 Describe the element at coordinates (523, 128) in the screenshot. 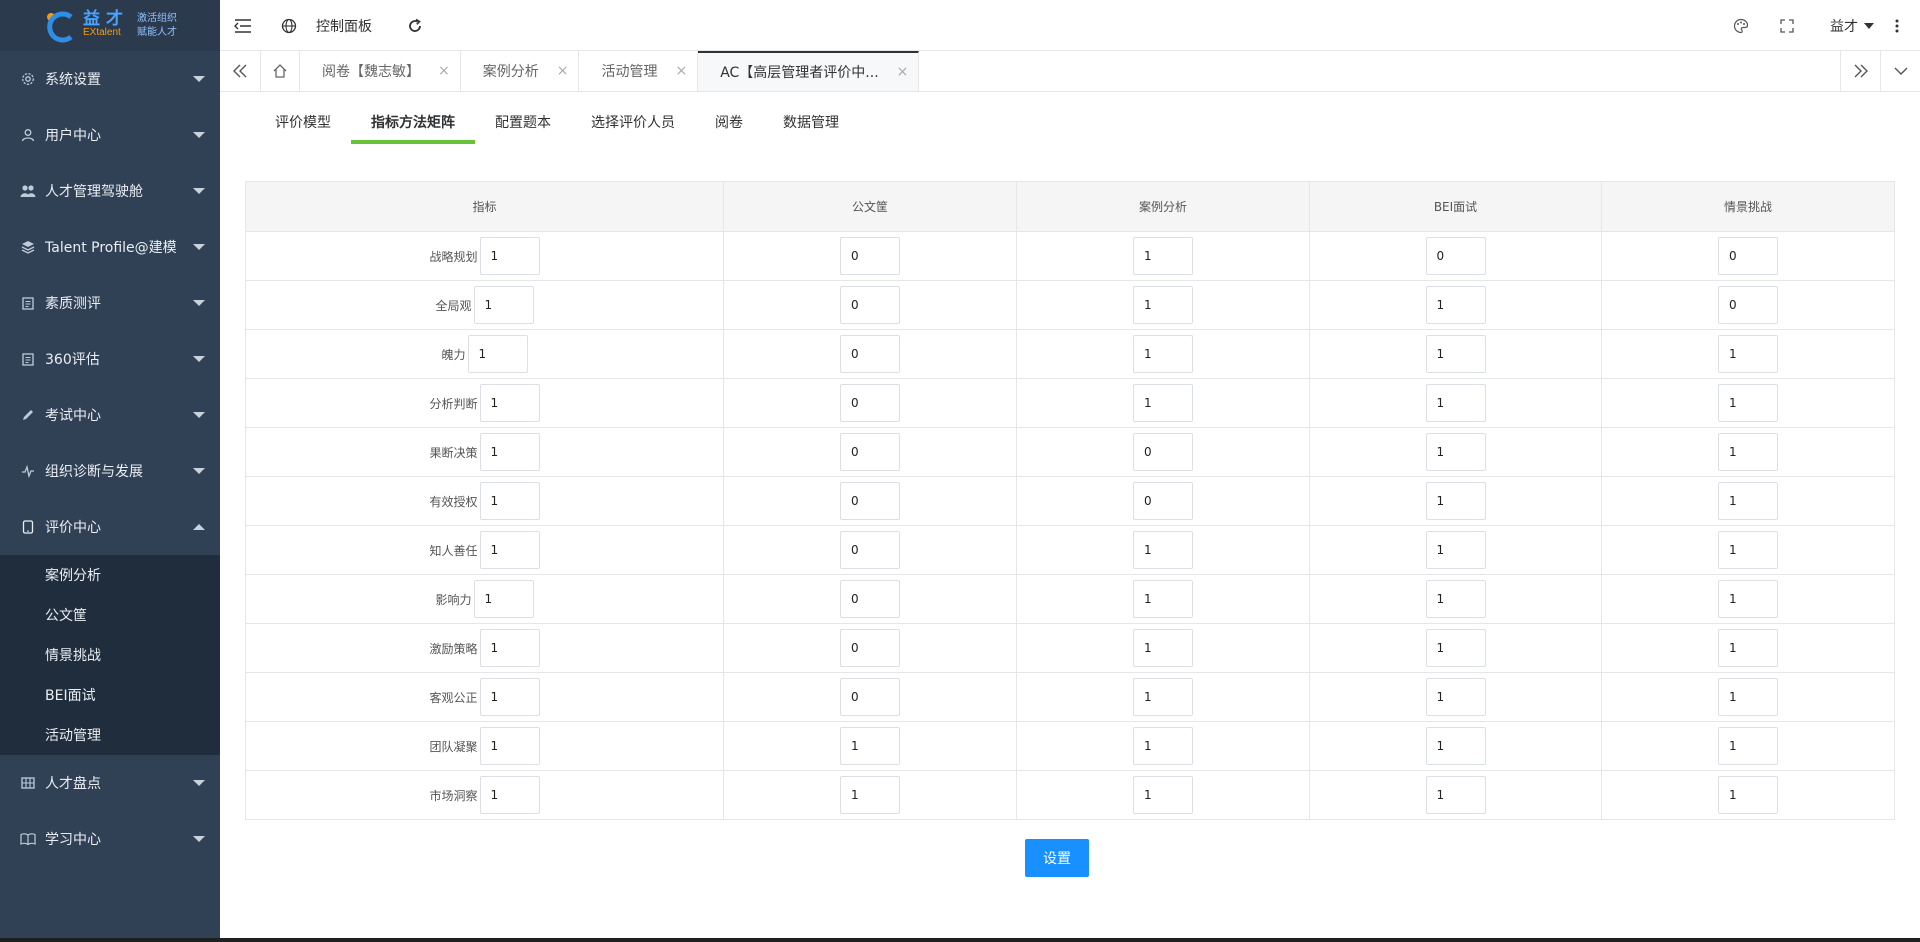

I see `subtab-item: 配置题本` at that location.